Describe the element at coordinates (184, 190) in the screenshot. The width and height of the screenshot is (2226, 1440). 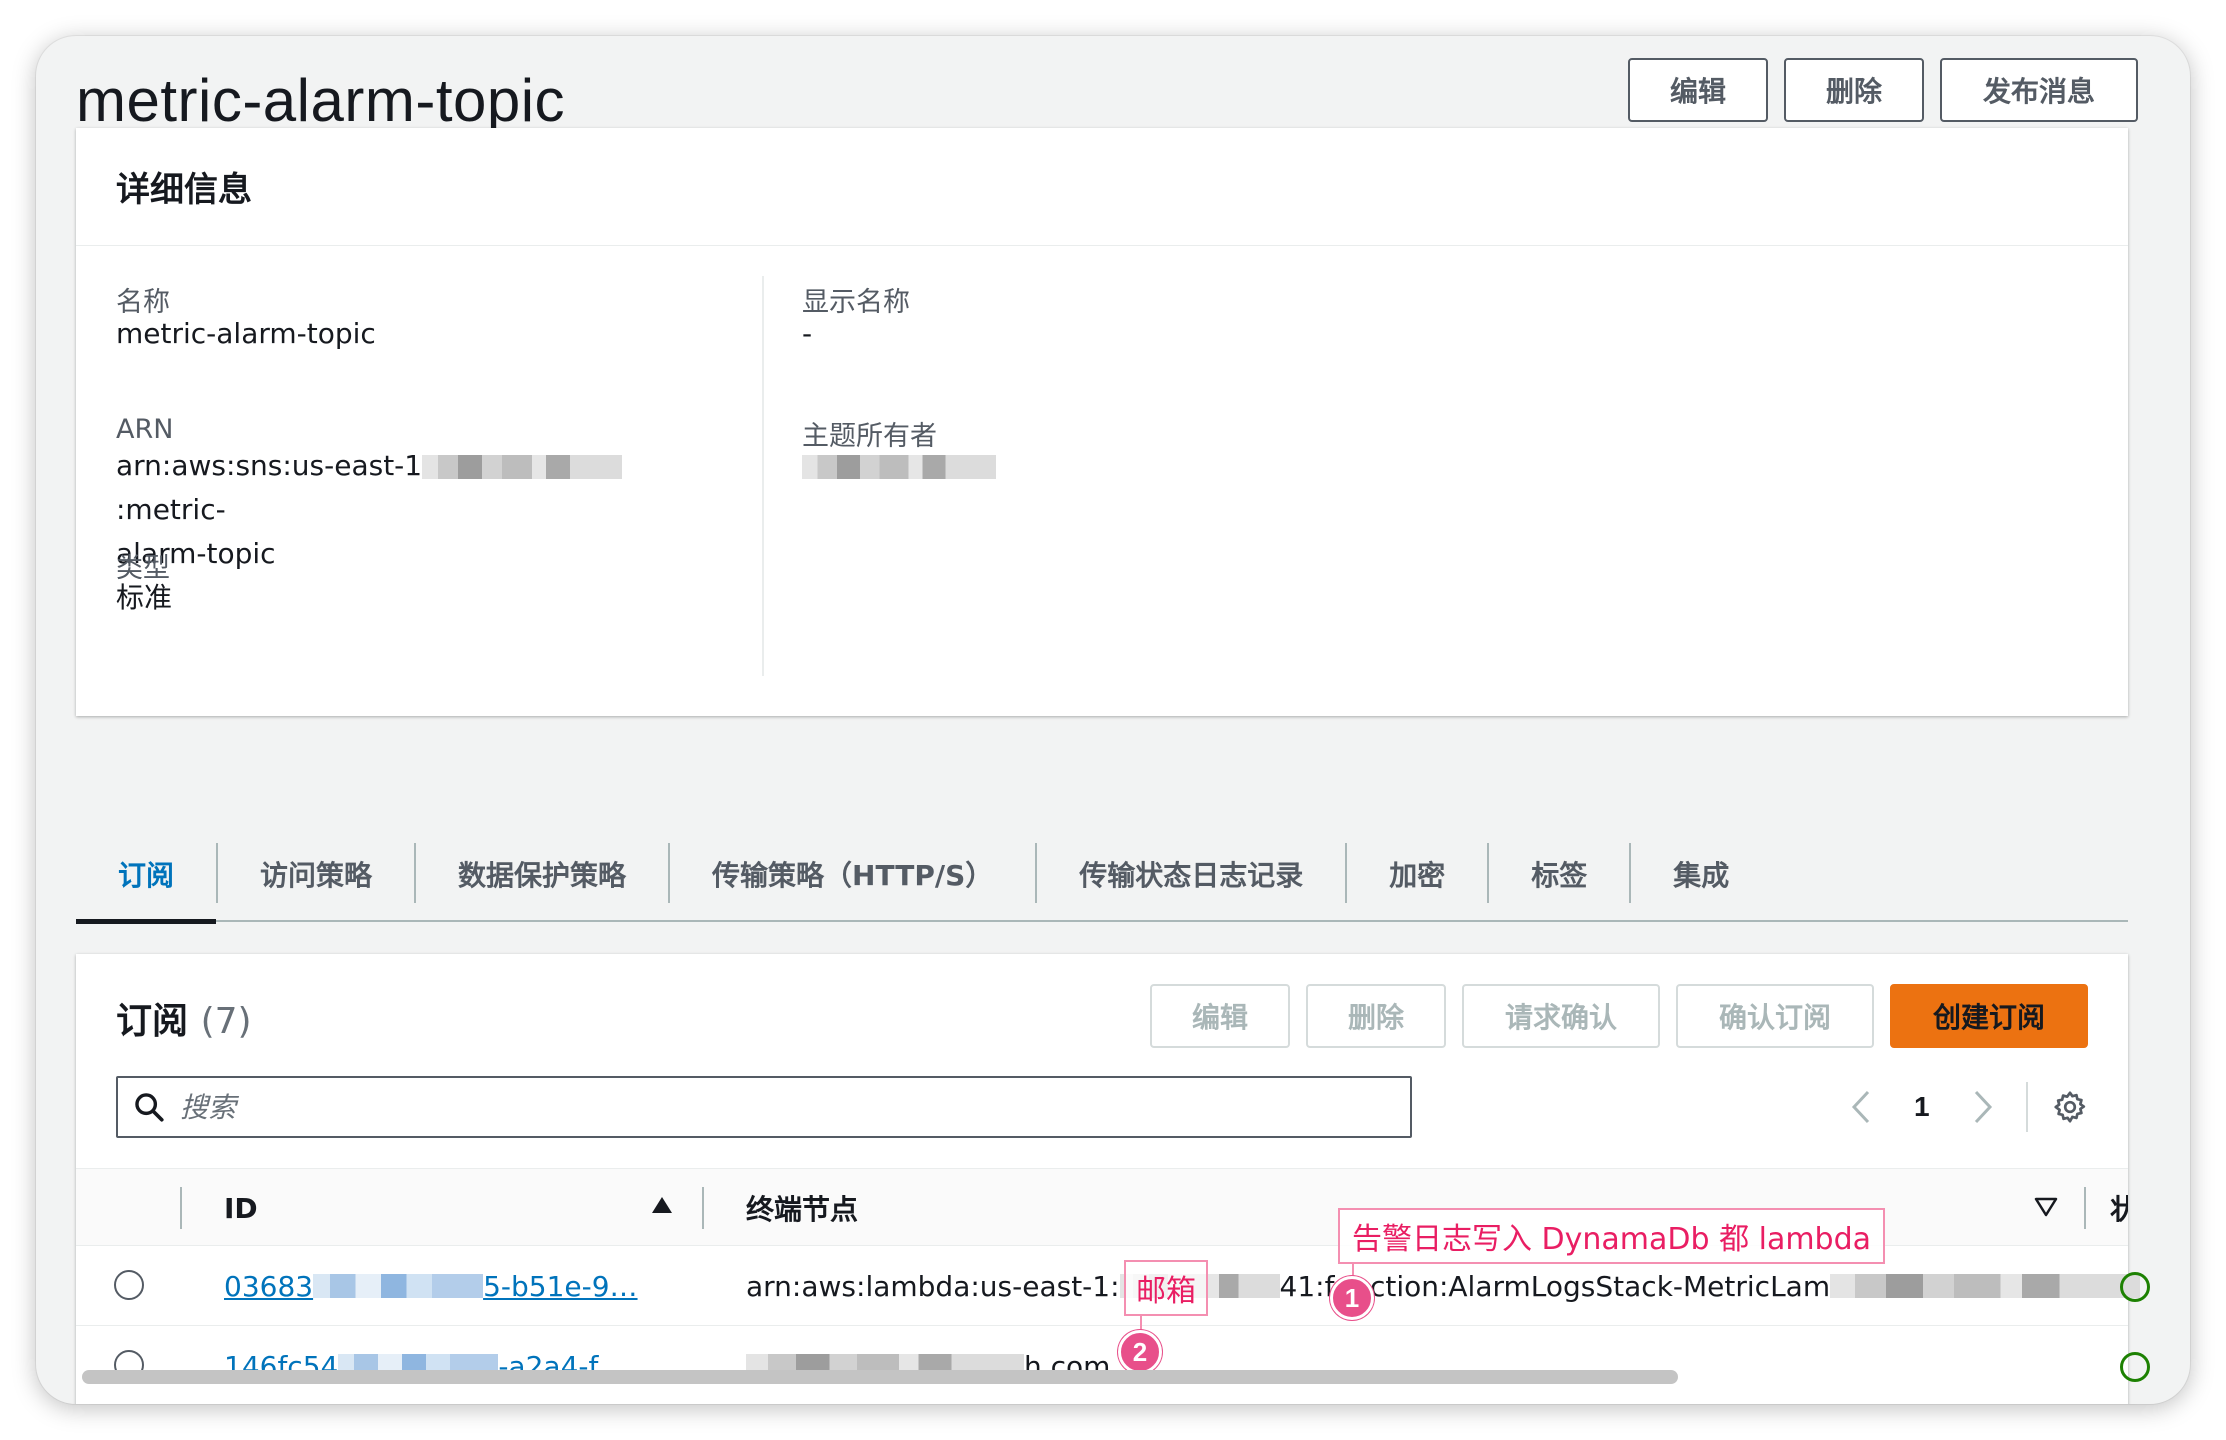
I see `details-title: 详细信息` at that location.